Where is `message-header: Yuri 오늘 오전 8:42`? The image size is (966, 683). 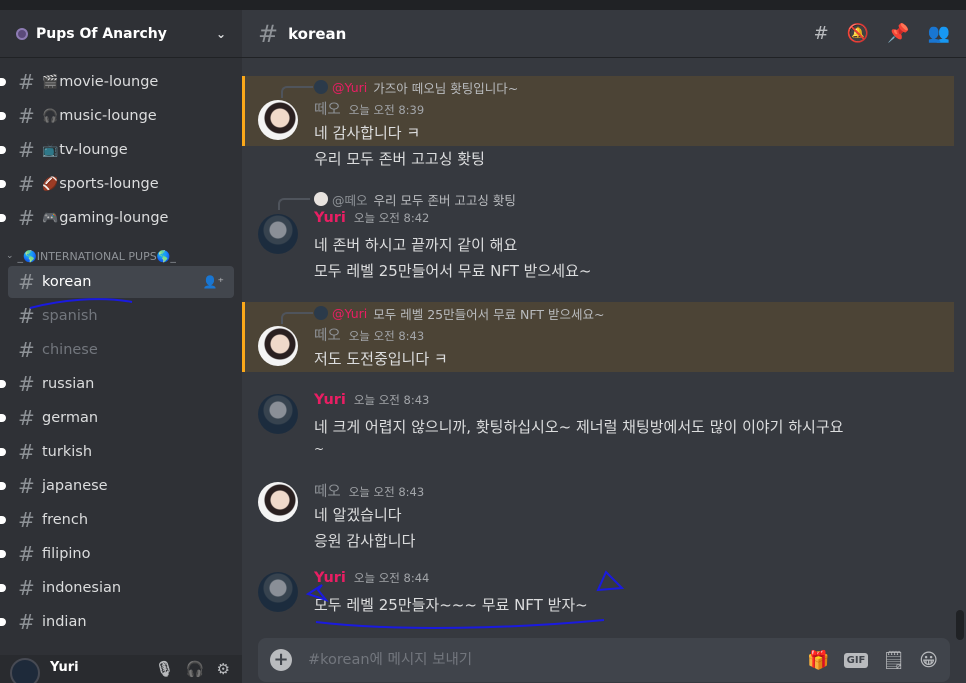 message-header: Yuri 오늘 오전 8:42 is located at coordinates (628, 221).